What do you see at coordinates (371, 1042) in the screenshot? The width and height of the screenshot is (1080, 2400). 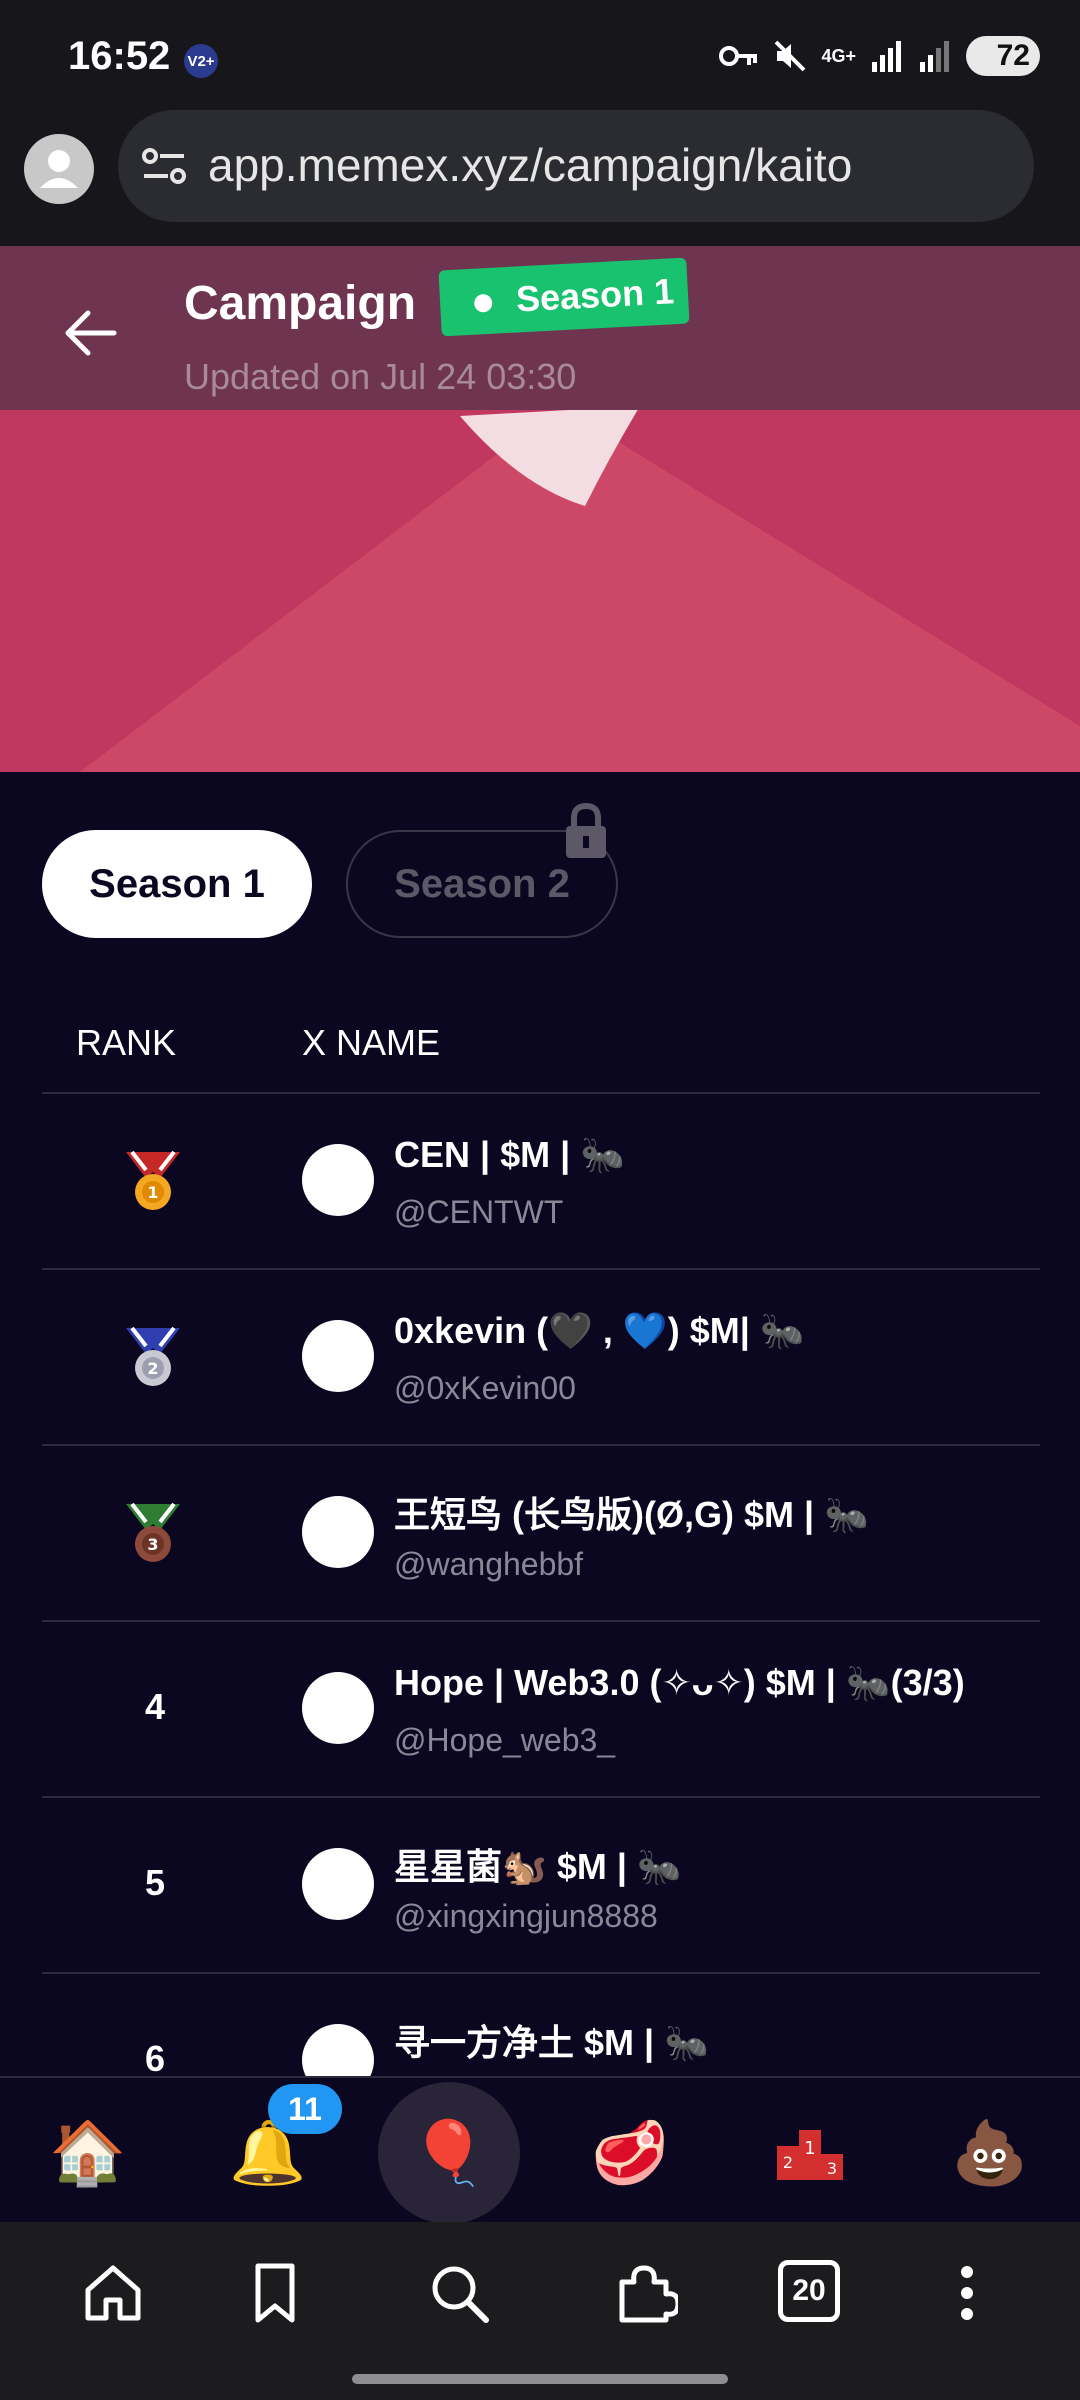 I see `name-column-header: X NAME` at bounding box center [371, 1042].